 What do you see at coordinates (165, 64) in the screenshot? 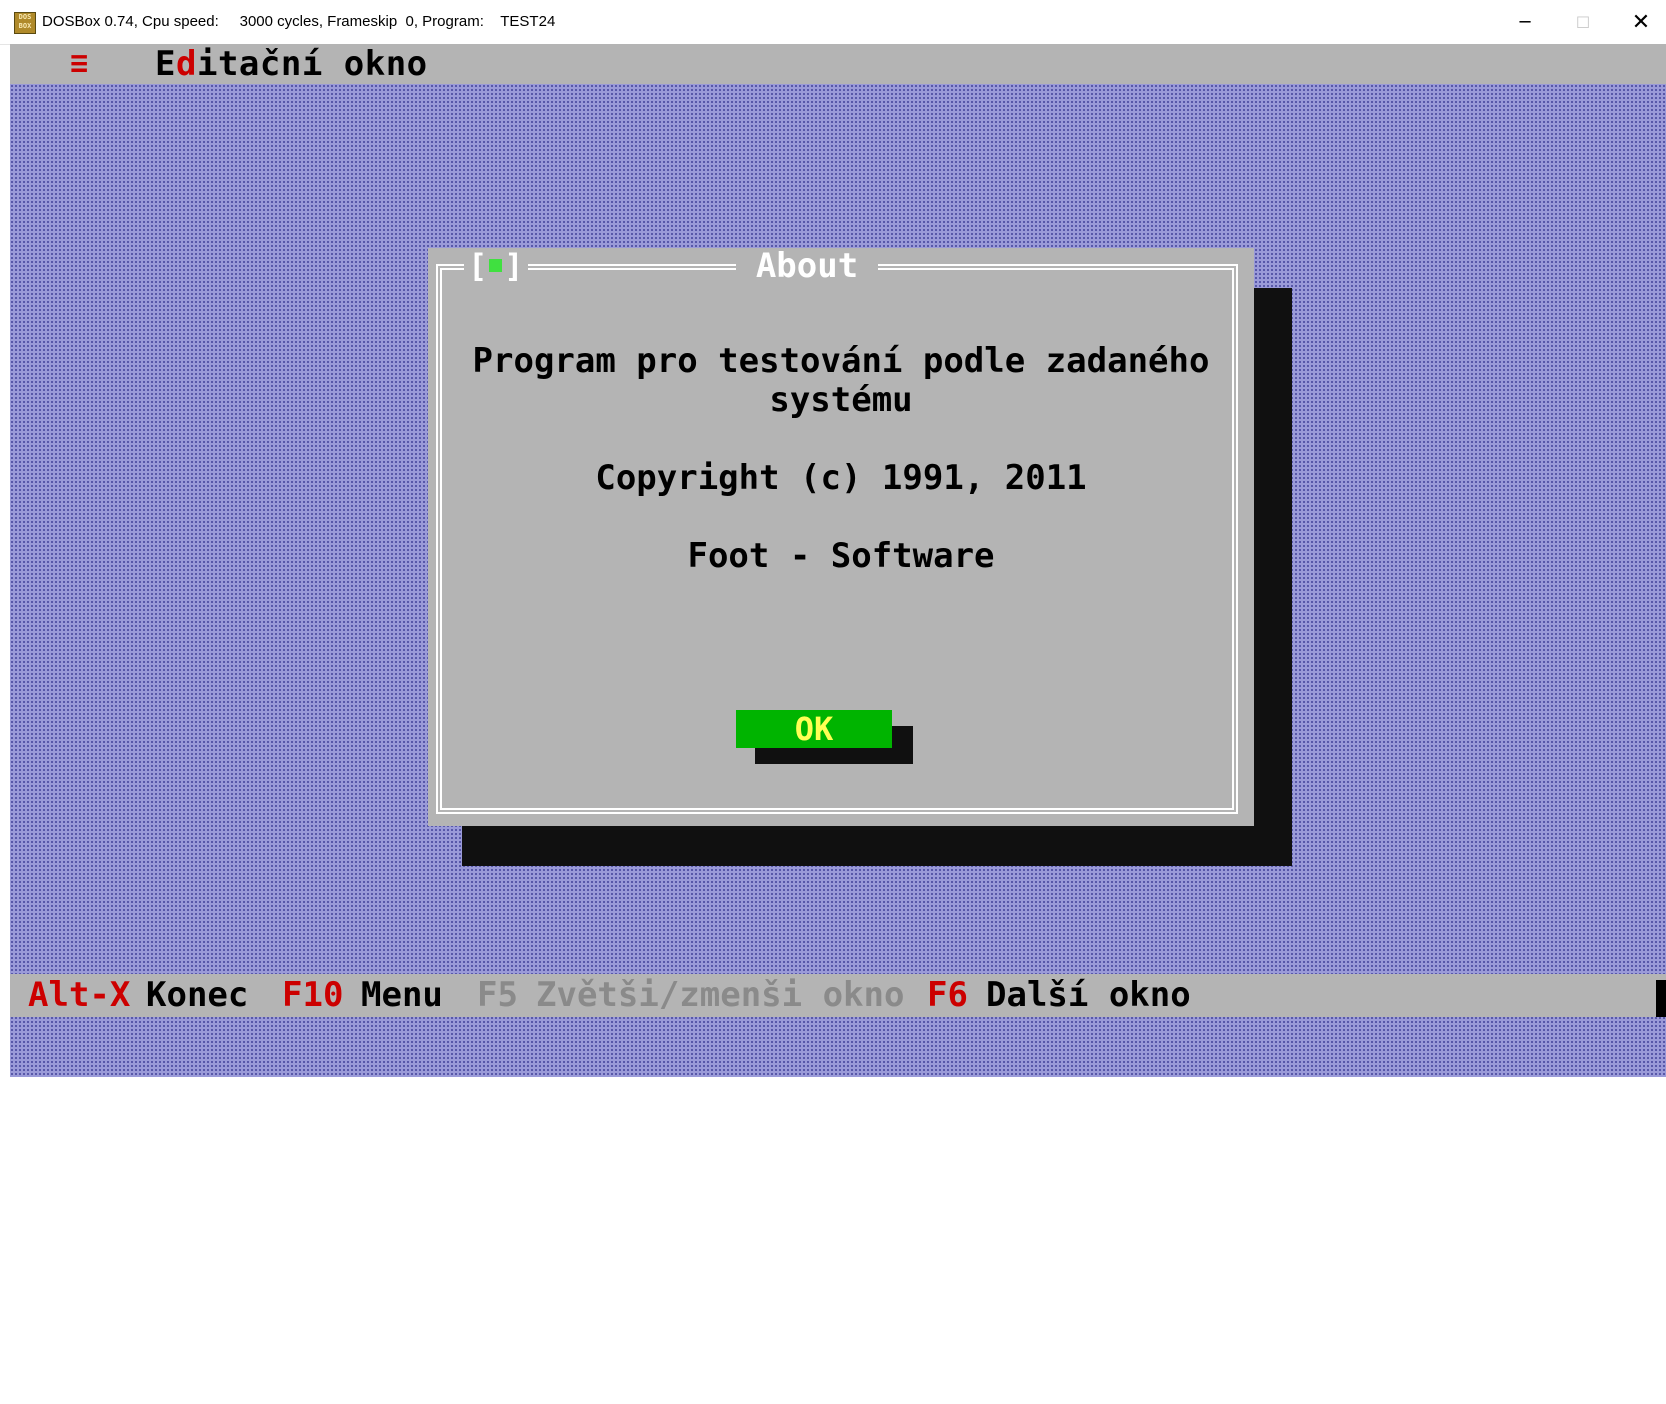
I see `menu-title-first: E` at bounding box center [165, 64].